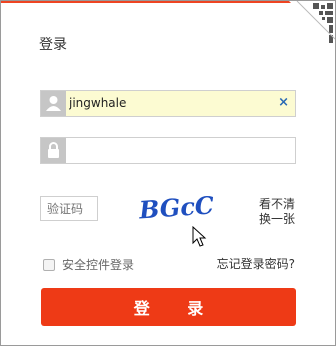 This screenshot has width=336, height=346. I want to click on username-input, so click(169, 103).